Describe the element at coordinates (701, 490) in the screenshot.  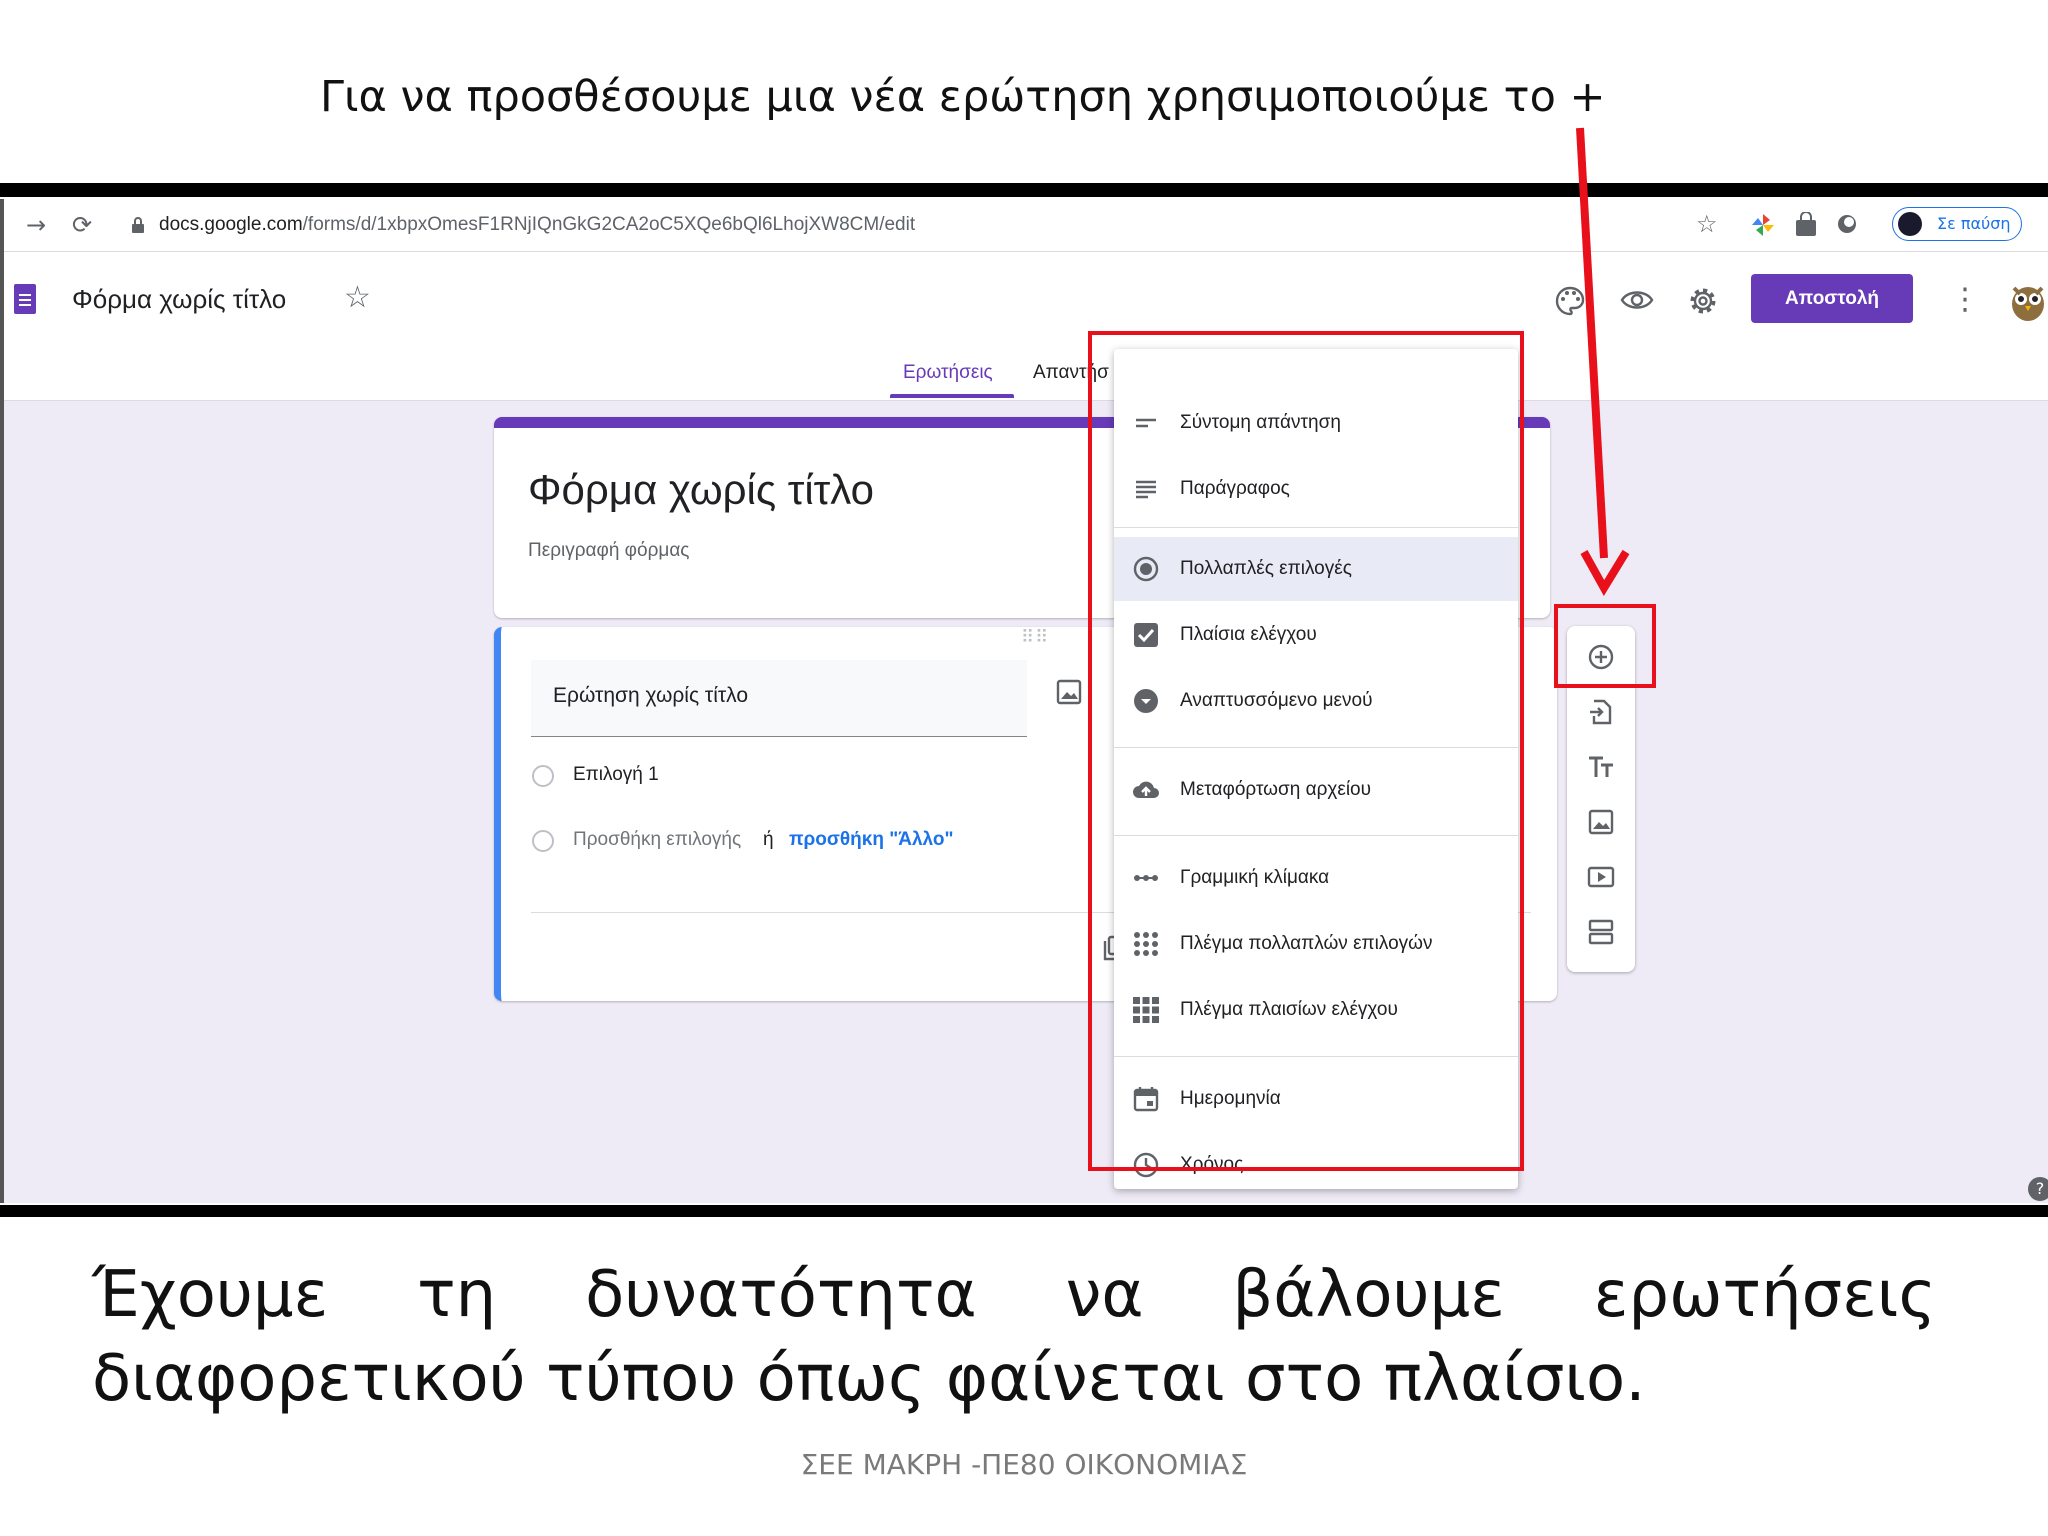
I see `form-title: Φόρμα χωρίς τίτλο` at that location.